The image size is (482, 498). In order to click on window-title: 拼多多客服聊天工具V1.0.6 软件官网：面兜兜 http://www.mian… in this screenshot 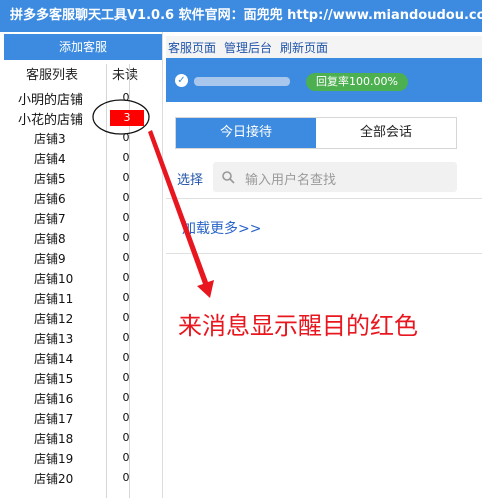, I will do `click(241, 16)`.